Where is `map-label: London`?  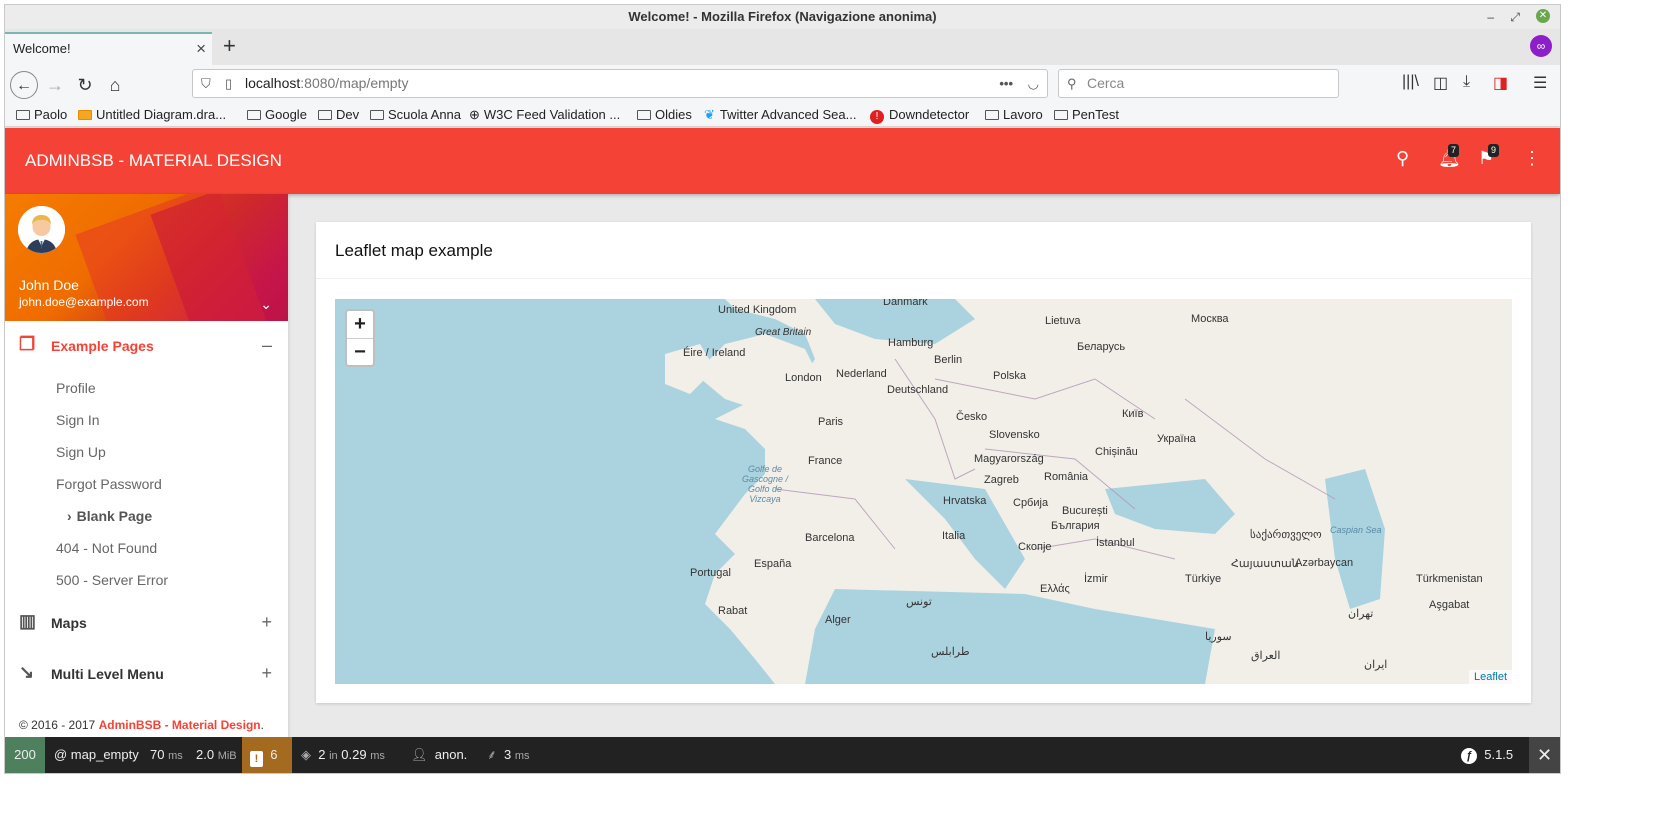 map-label: London is located at coordinates (803, 378).